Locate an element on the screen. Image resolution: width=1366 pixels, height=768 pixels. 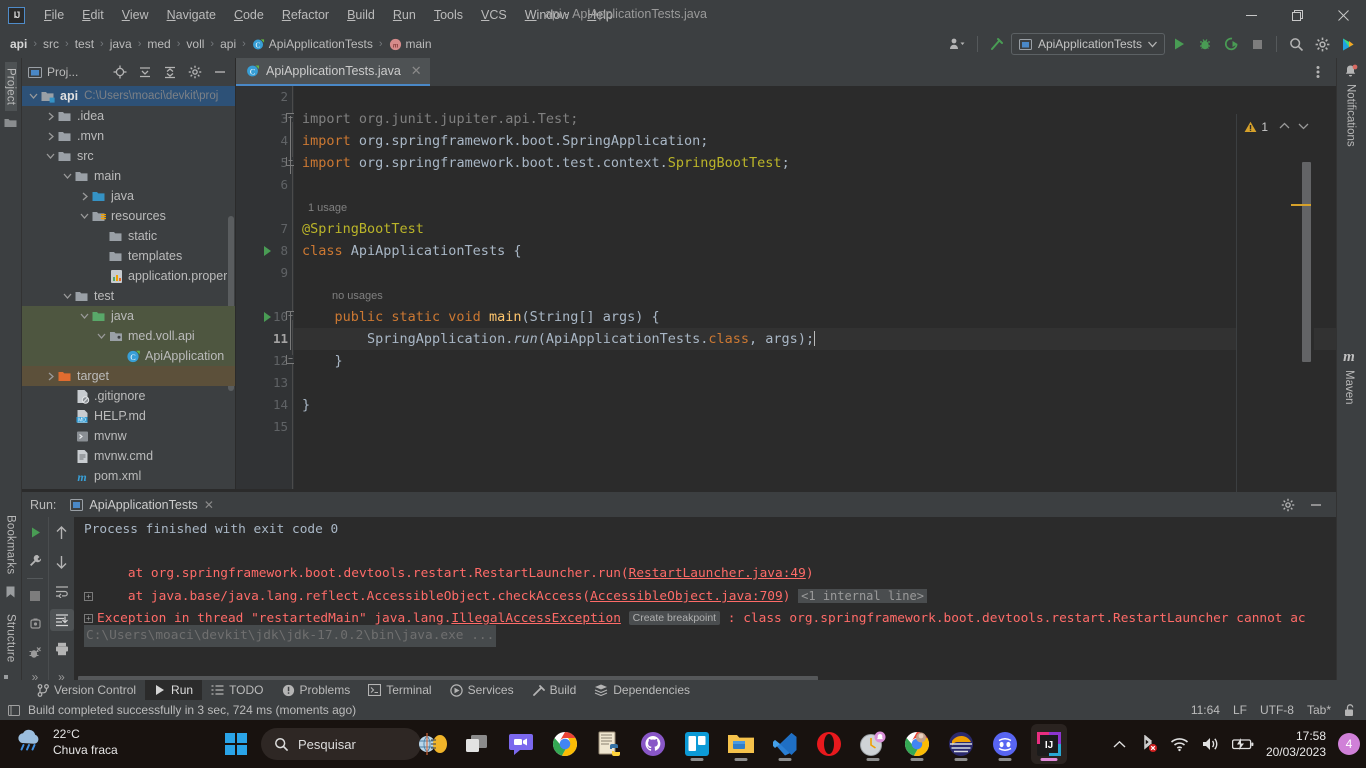
breadcrumb-item-test: test is located at coordinates (84, 44).